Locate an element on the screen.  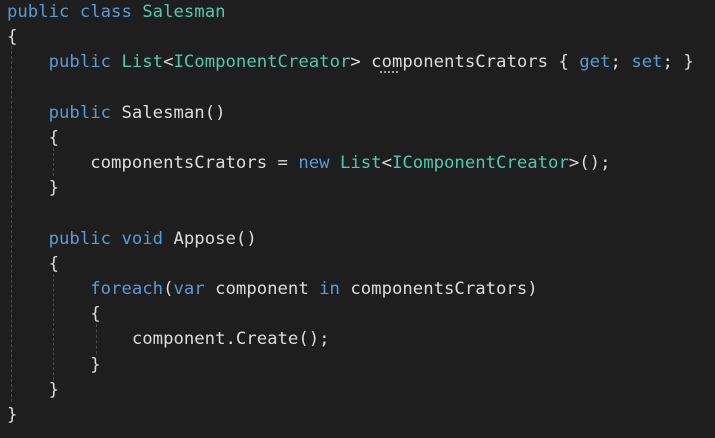
text-token: component is located at coordinates (262, 289).